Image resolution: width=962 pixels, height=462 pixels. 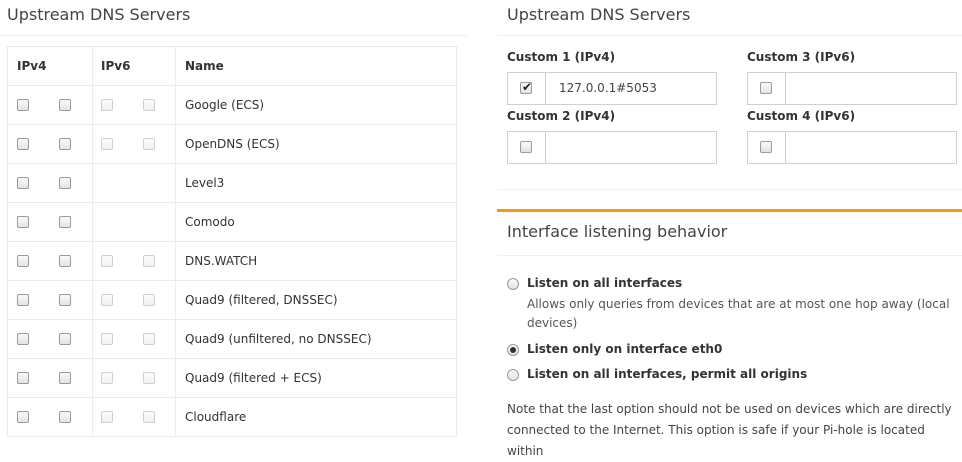 I want to click on radio-eth0, so click(x=513, y=350).